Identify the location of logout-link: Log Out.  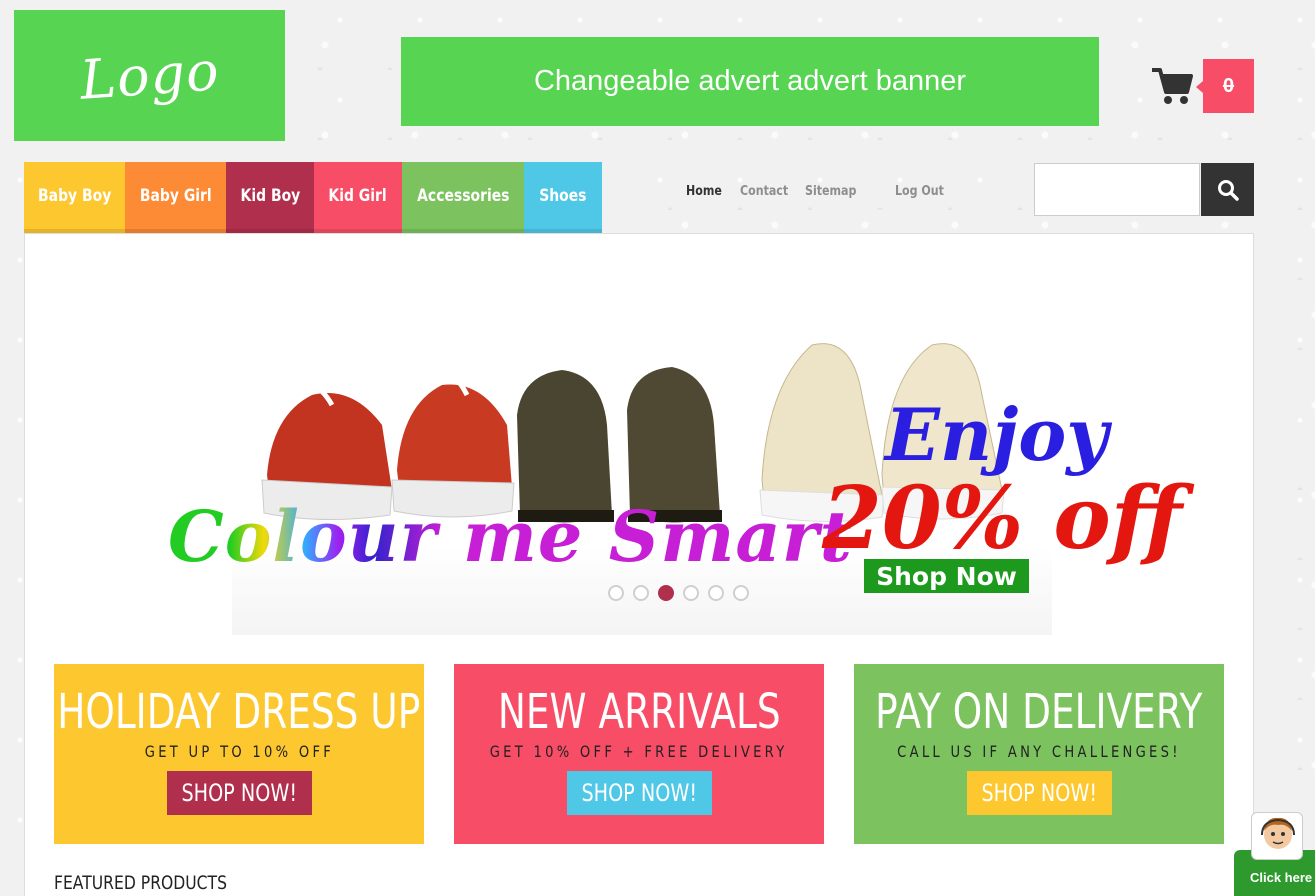
(920, 191).